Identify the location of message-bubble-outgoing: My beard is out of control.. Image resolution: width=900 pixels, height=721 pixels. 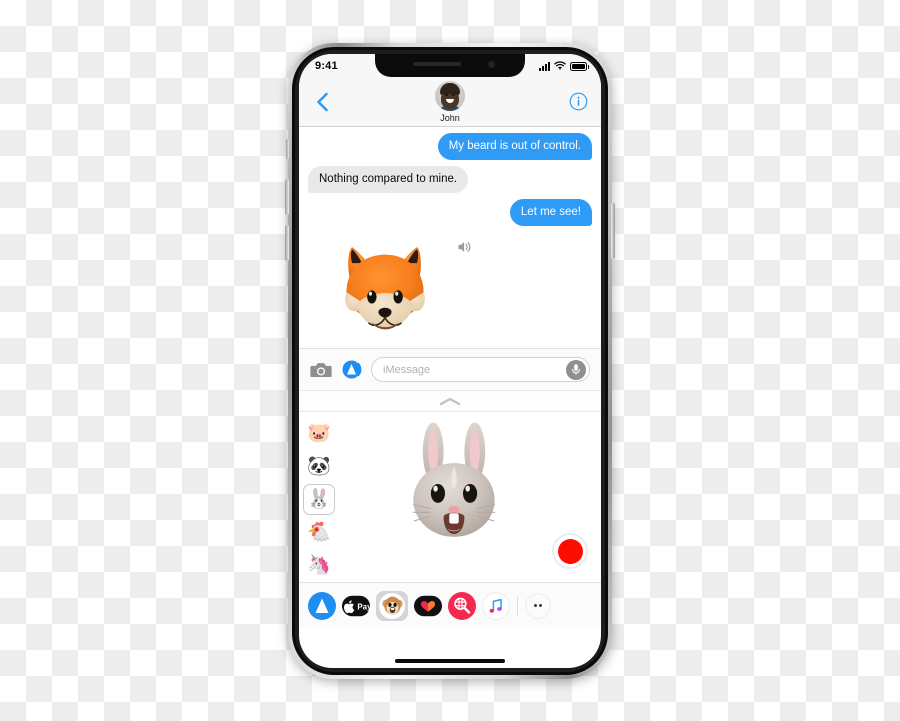
(517, 146).